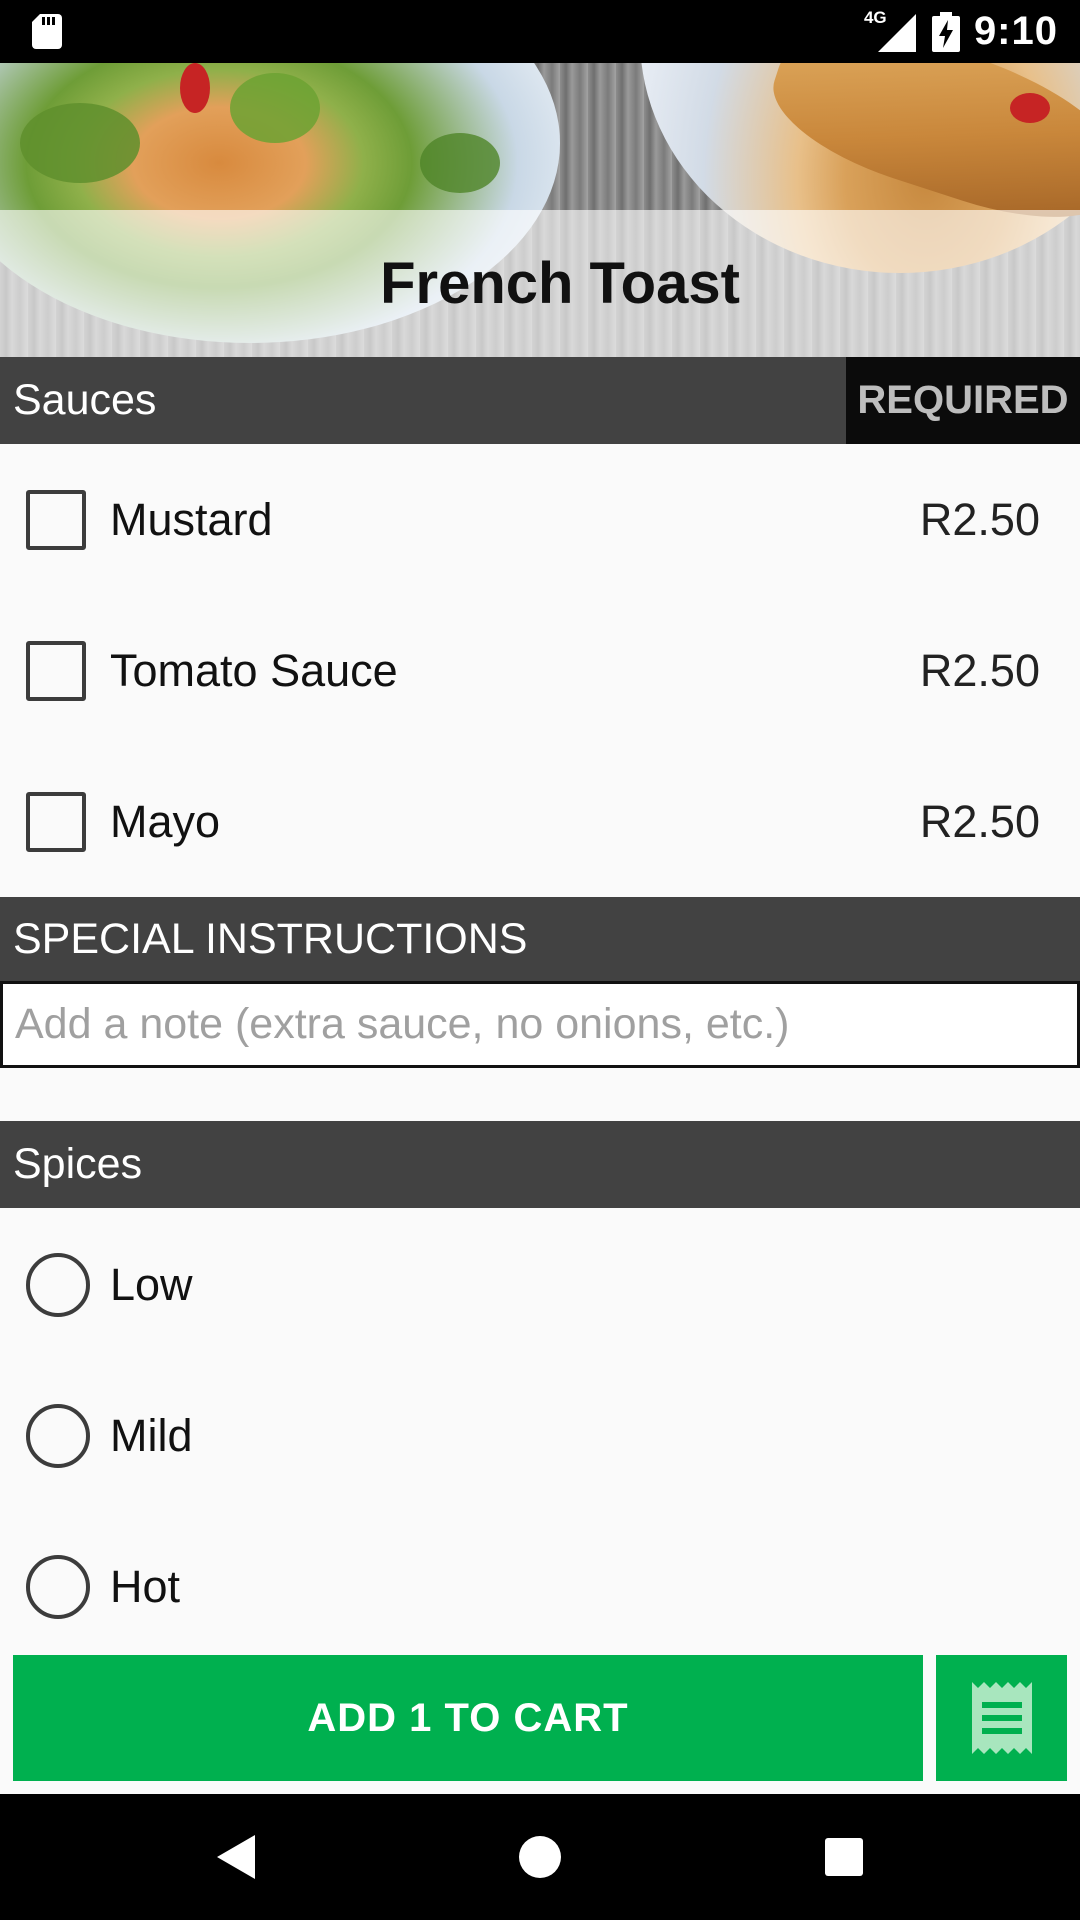 The width and height of the screenshot is (1080, 1920). Describe the element at coordinates (963, 400) in the screenshot. I see `required-badge: REQUIRED` at that location.